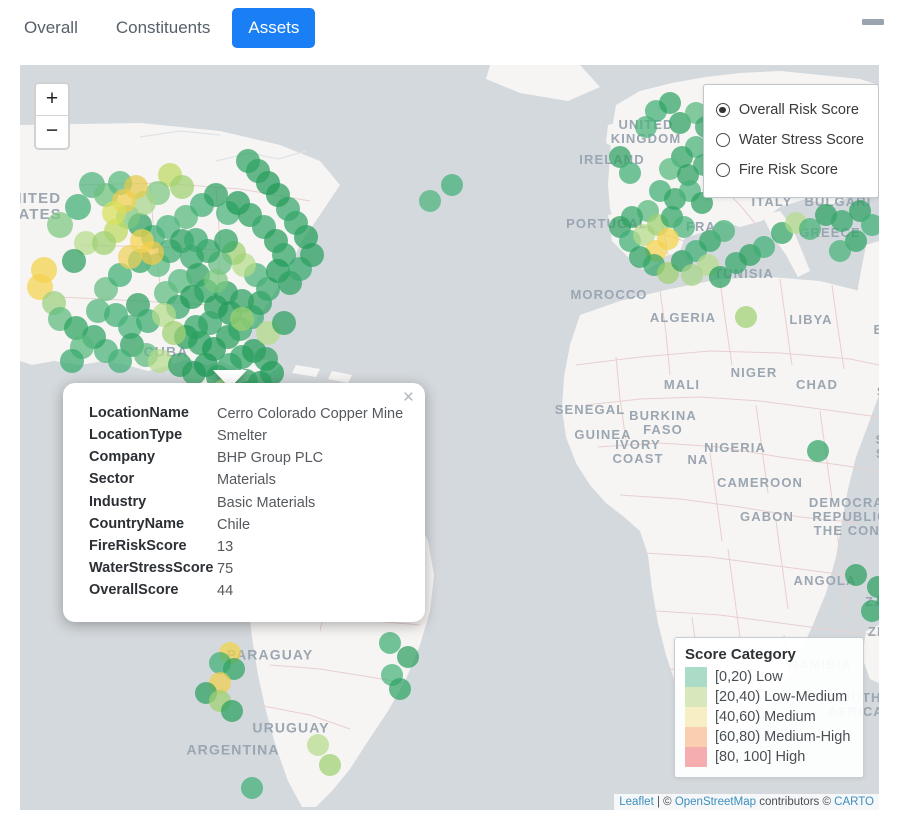 The height and width of the screenshot is (825, 900). I want to click on zoom-in-button: +, so click(52, 100).